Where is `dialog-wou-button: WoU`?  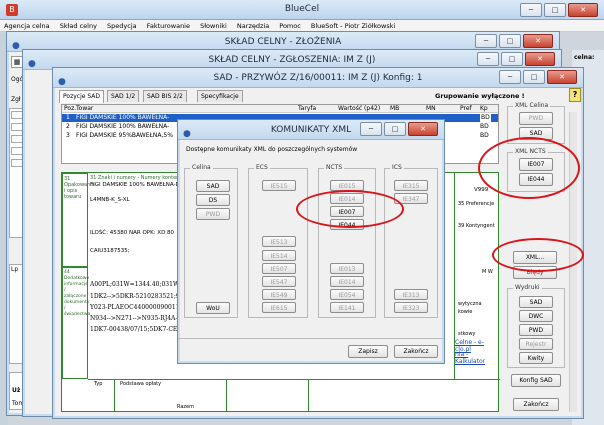
dialog-wou-button: WoU is located at coordinates (213, 308).